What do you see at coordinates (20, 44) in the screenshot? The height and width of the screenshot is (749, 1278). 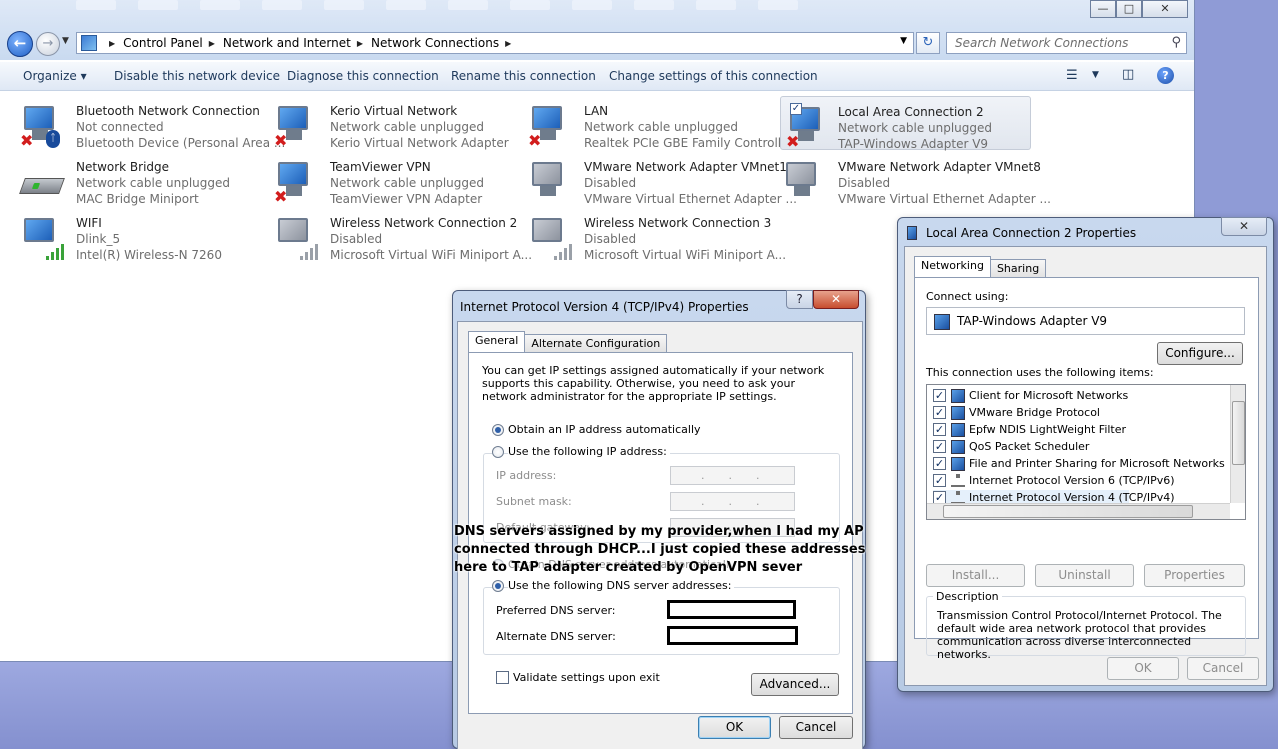 I see `back-arrow-icon: ←` at bounding box center [20, 44].